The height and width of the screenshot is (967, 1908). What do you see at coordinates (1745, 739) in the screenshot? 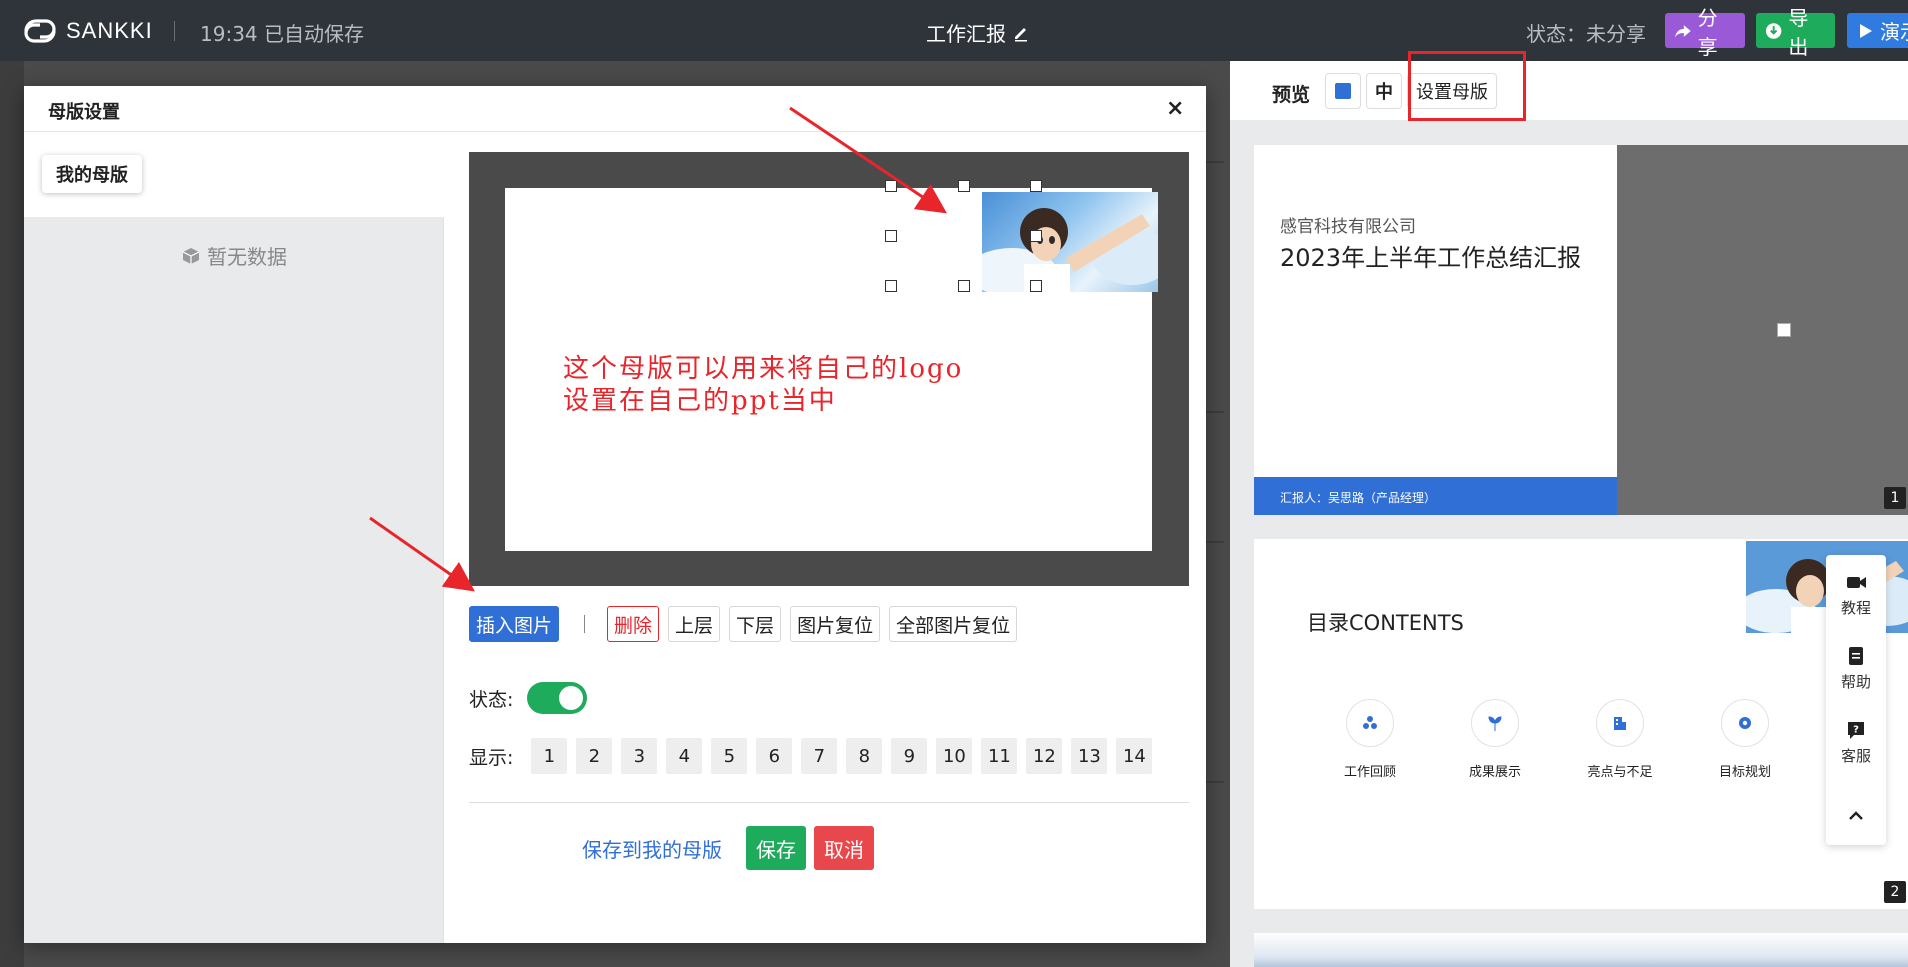
I see `contents-item: 目标规划` at bounding box center [1745, 739].